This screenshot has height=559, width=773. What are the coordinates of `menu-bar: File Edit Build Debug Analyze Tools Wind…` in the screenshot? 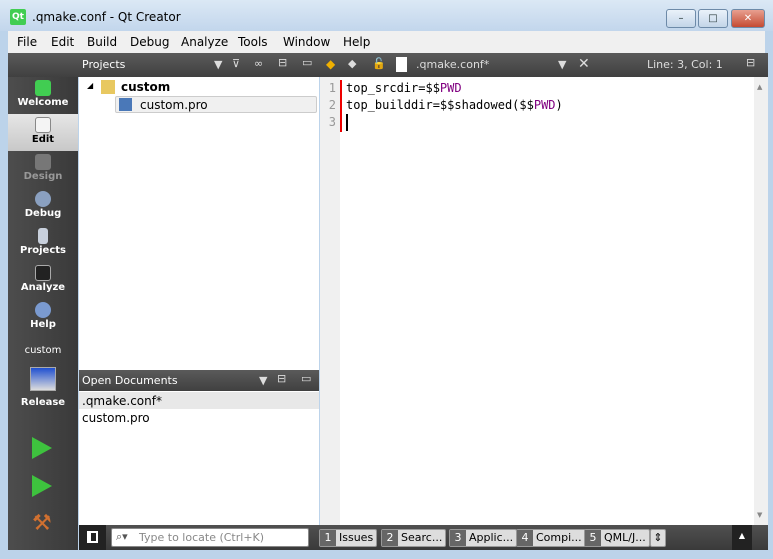 It's located at (386, 42).